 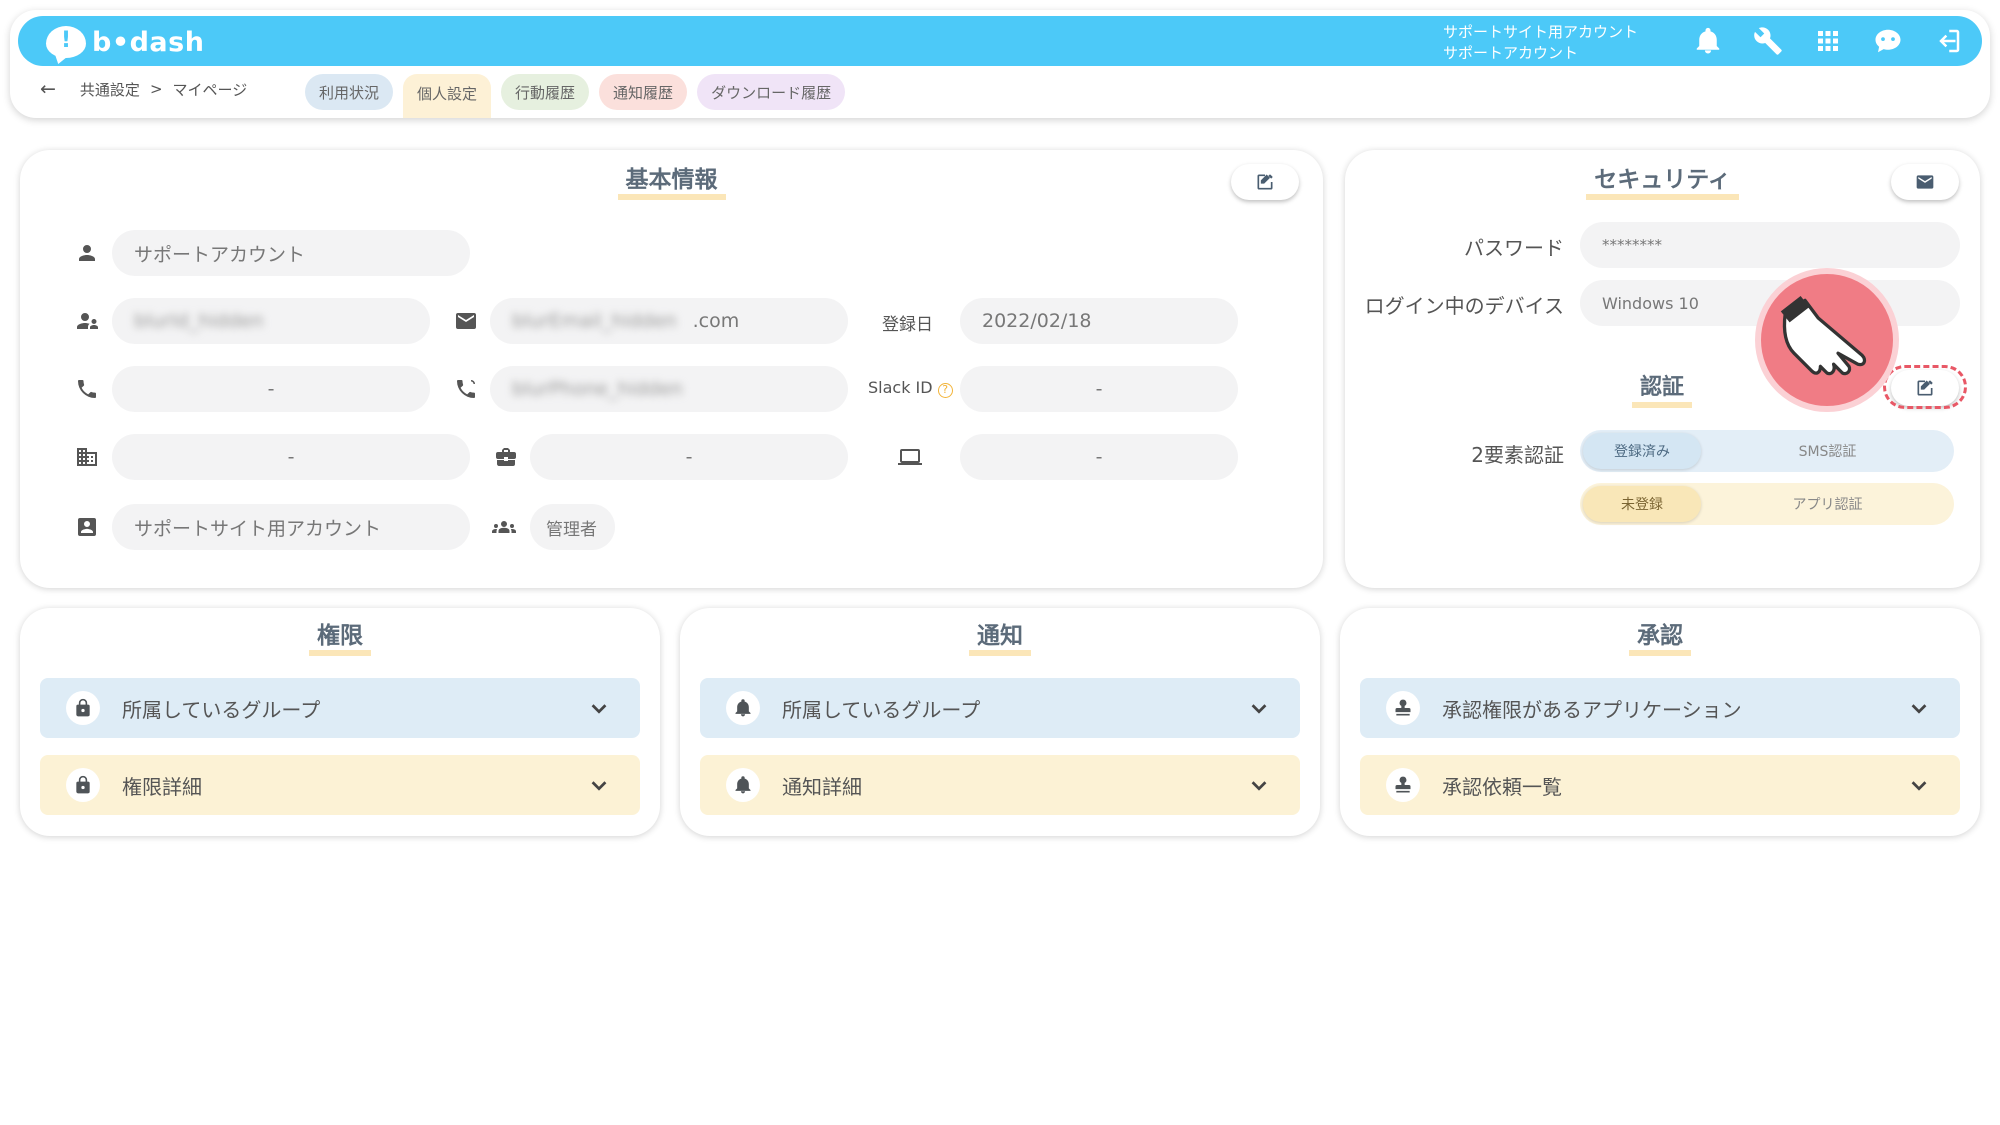 What do you see at coordinates (1000, 708) in the screenshot?
I see `notifications-groups-accordion: 所属しているグループ` at bounding box center [1000, 708].